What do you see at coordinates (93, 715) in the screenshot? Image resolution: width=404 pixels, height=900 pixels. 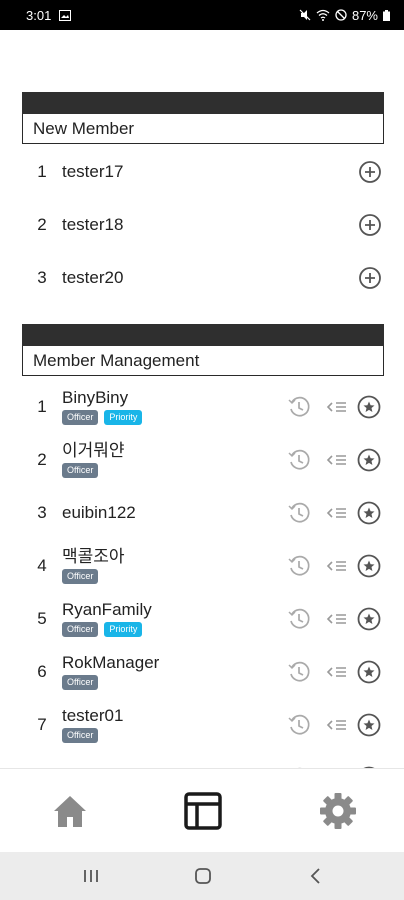 I see `member-name: tester01` at bounding box center [93, 715].